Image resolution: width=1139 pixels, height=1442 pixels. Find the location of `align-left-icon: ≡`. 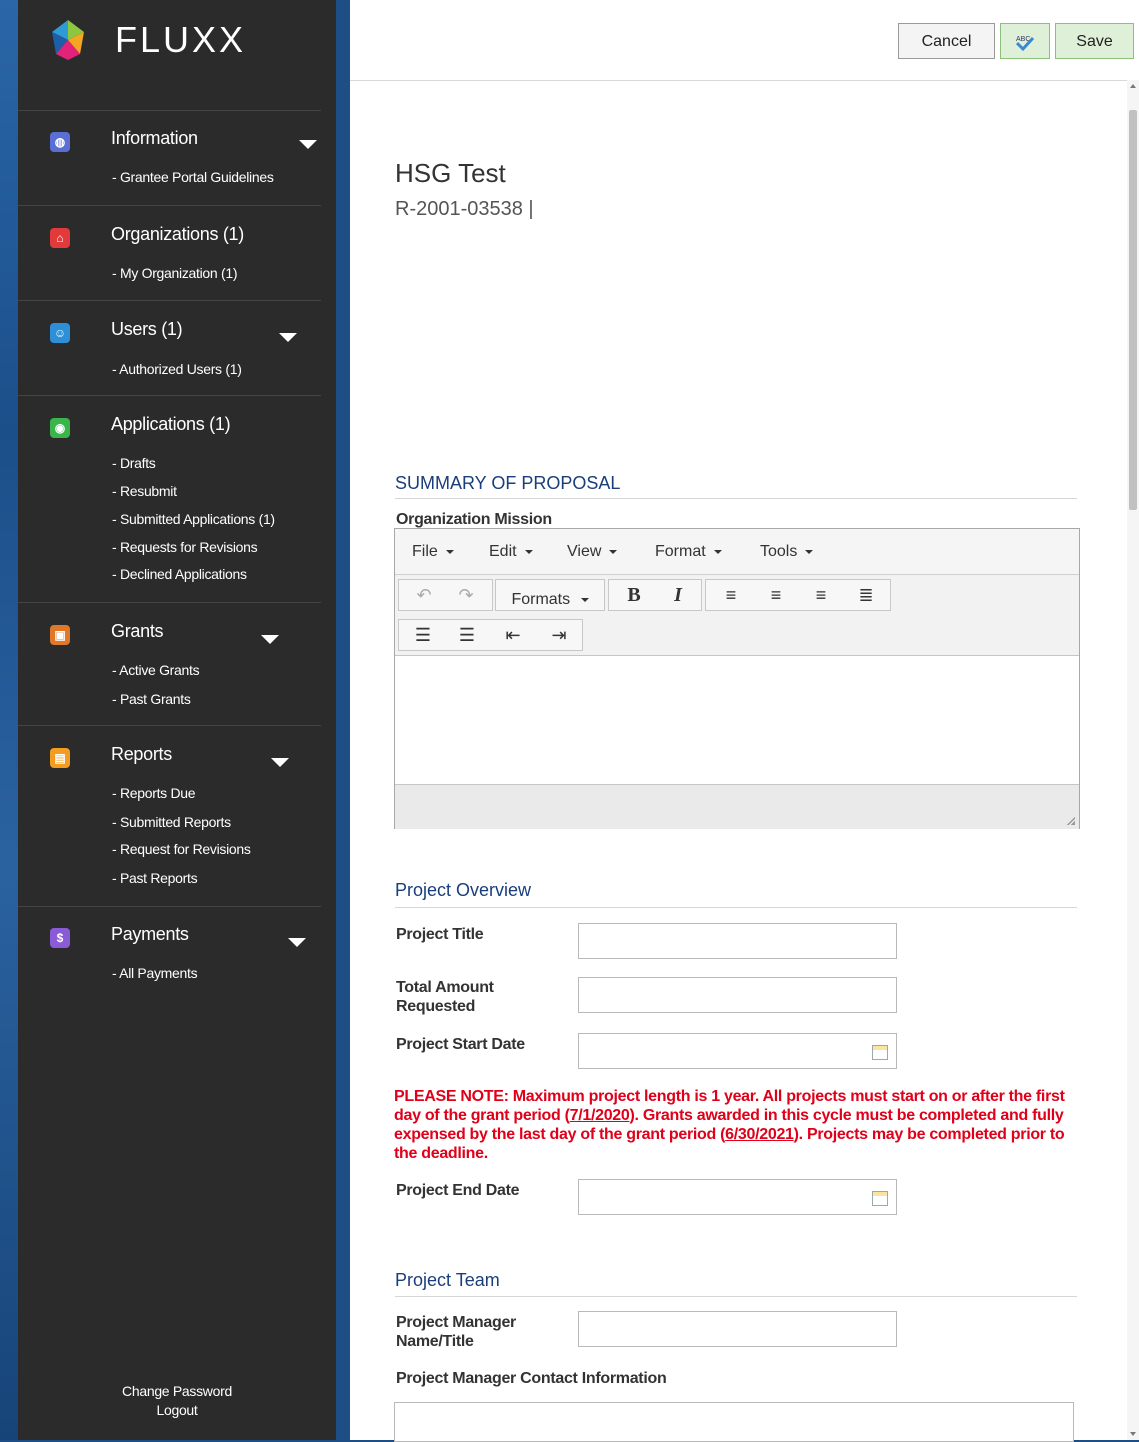

align-left-icon: ≡ is located at coordinates (731, 595).